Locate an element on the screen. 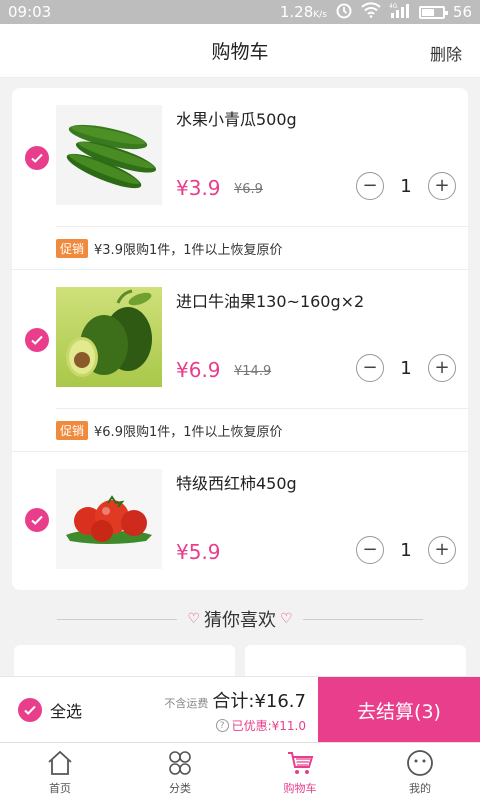  item-price: ¥5.9 is located at coordinates (198, 552).